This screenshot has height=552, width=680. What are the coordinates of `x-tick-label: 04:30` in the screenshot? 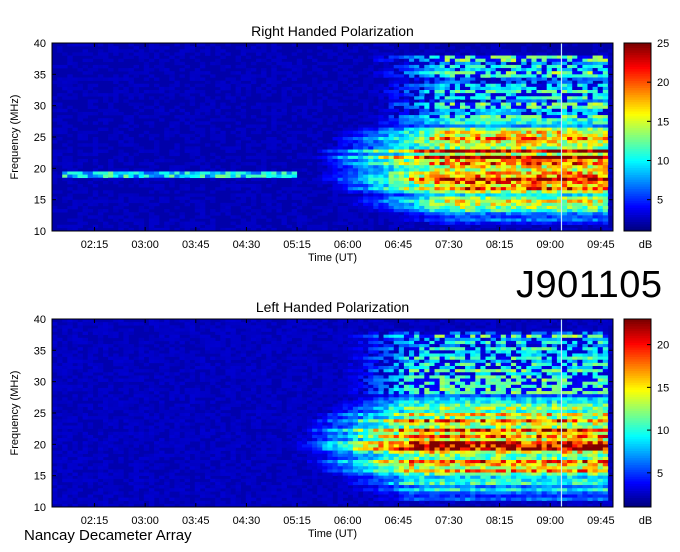 It's located at (247, 245).